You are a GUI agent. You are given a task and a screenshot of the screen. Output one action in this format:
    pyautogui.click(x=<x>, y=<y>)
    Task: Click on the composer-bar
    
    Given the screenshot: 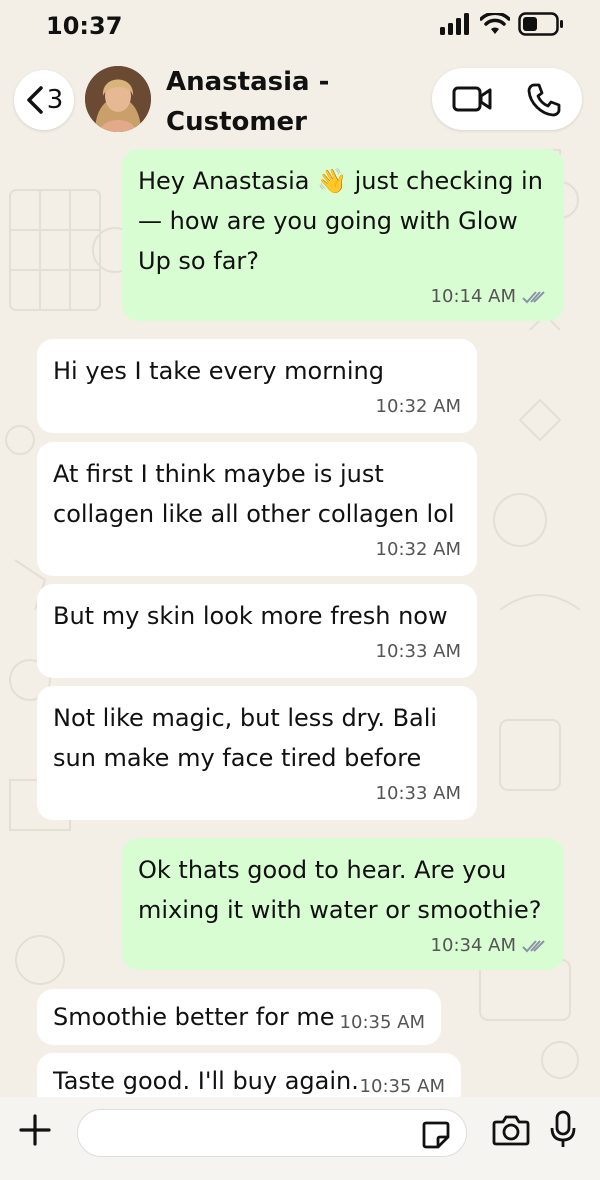 What is the action you would take?
    pyautogui.click(x=300, y=1138)
    